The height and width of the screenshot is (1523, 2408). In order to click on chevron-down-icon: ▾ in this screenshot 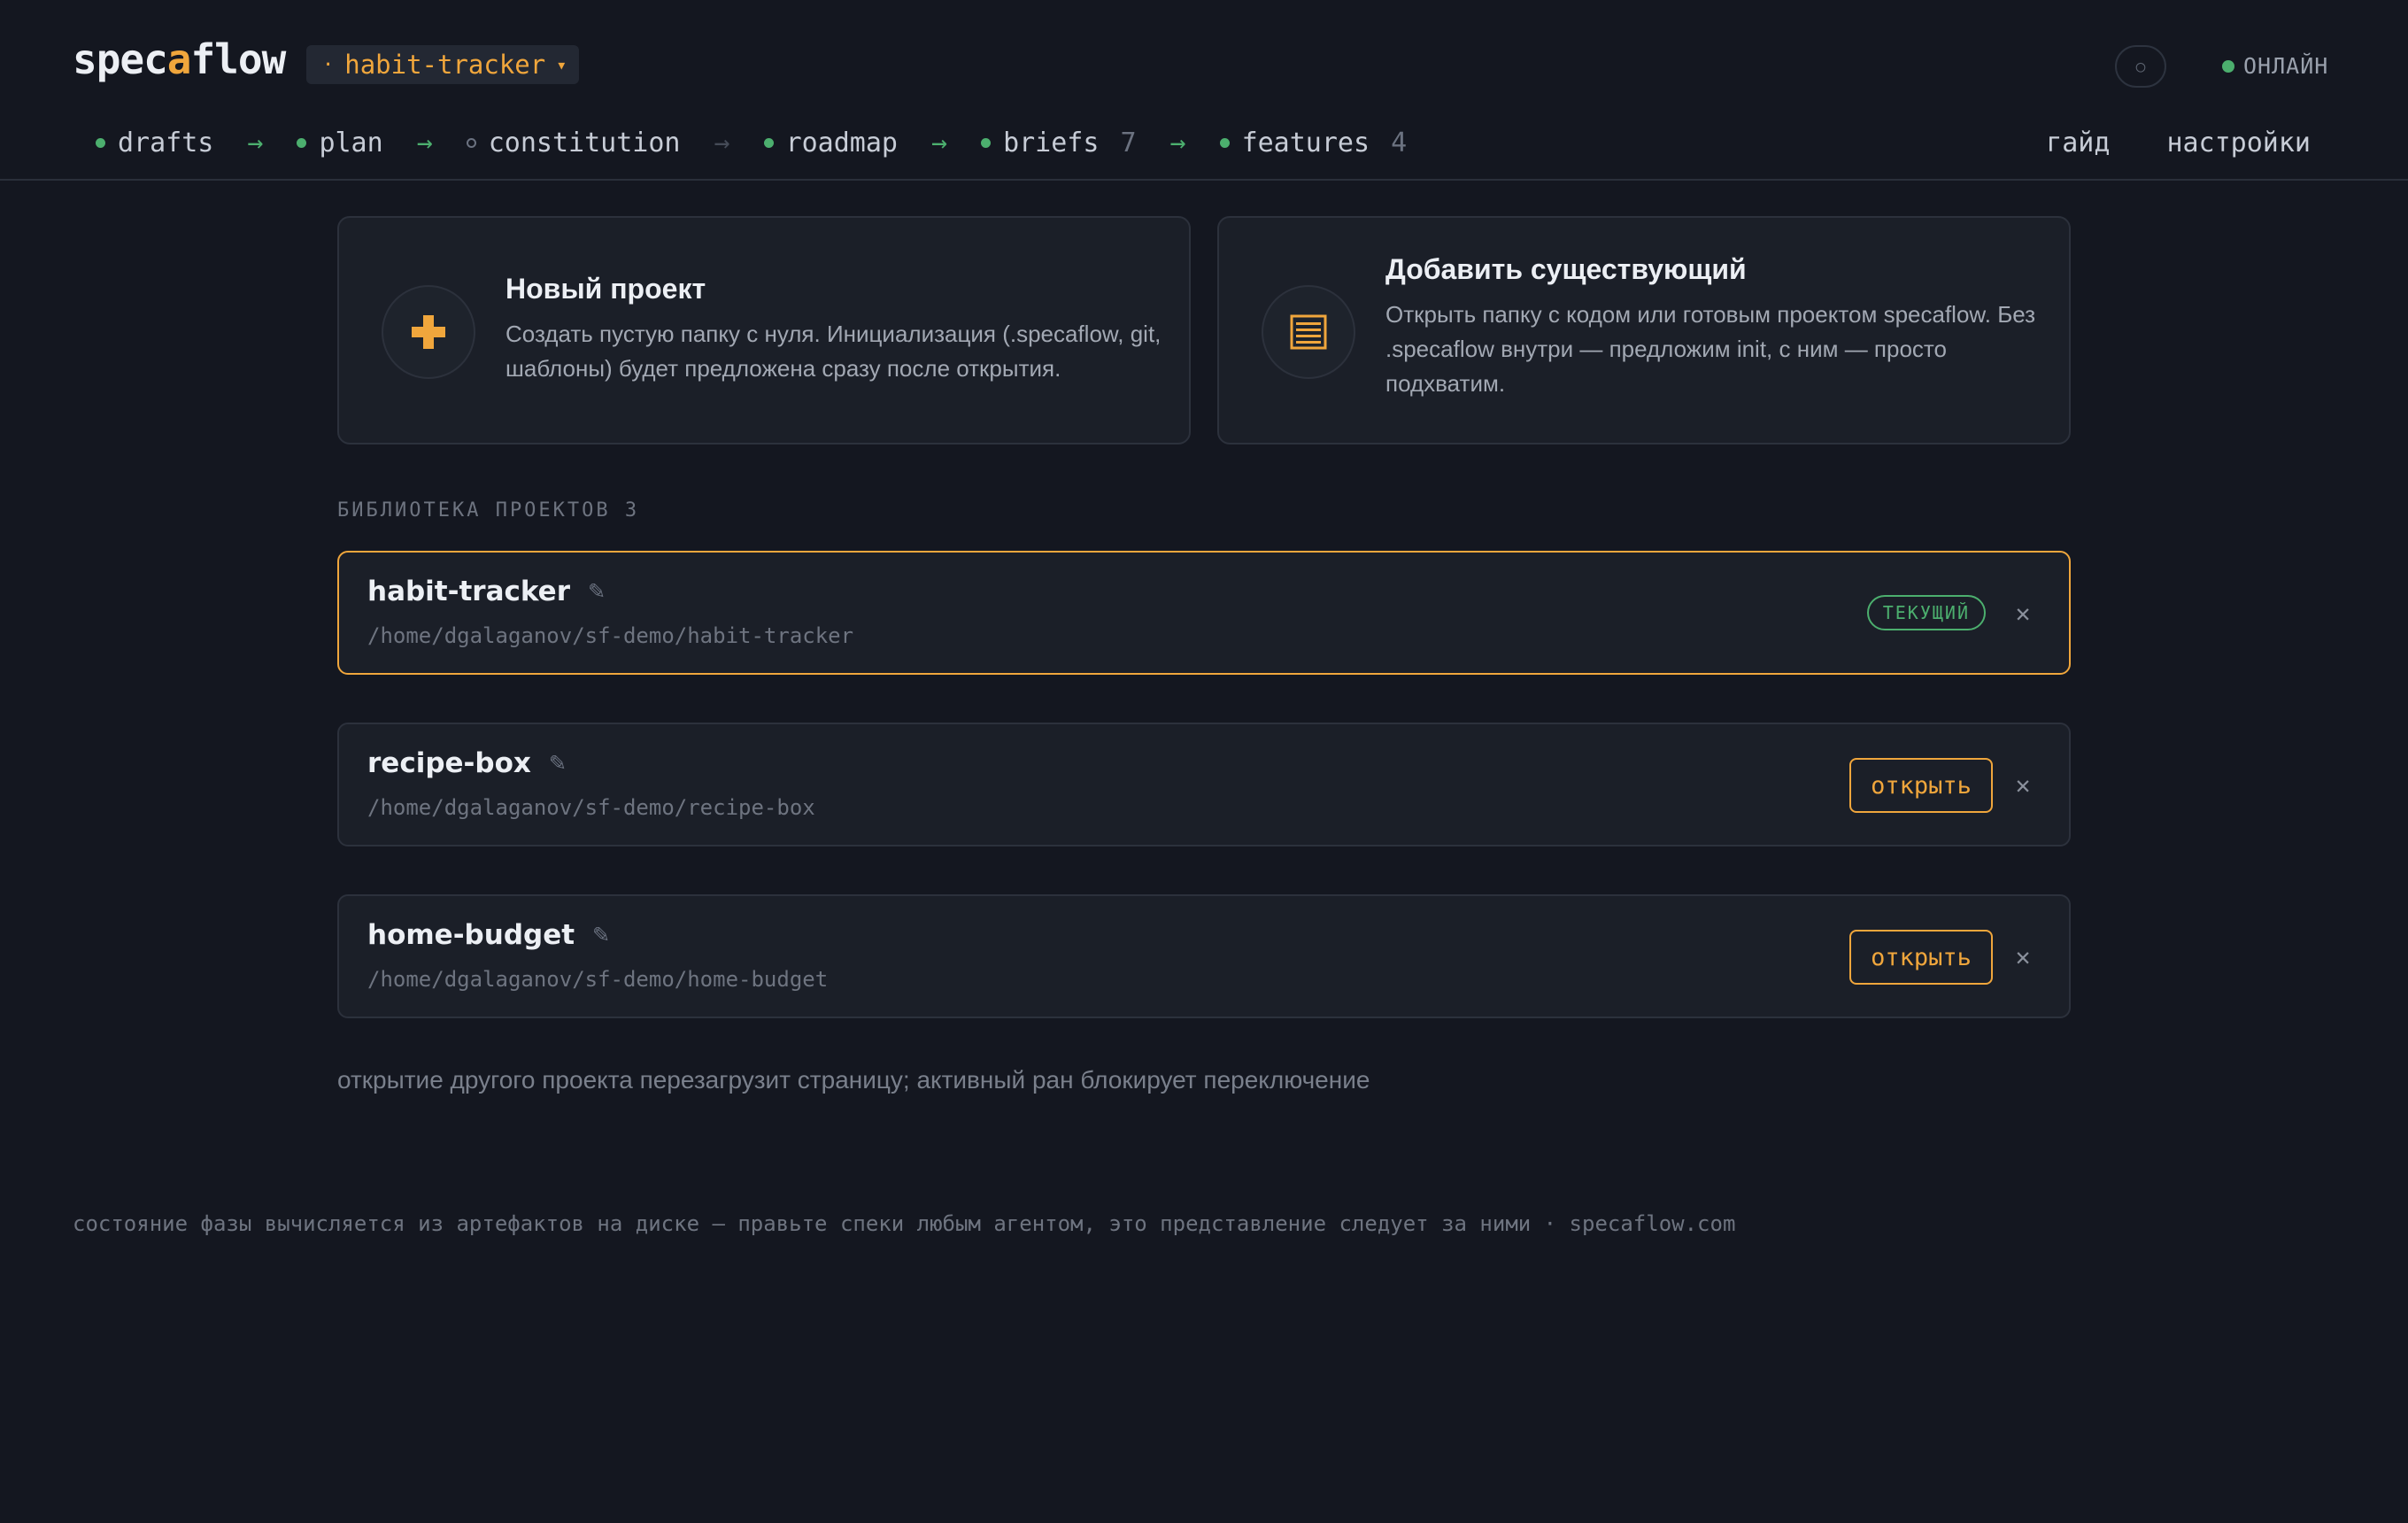, I will do `click(561, 64)`.